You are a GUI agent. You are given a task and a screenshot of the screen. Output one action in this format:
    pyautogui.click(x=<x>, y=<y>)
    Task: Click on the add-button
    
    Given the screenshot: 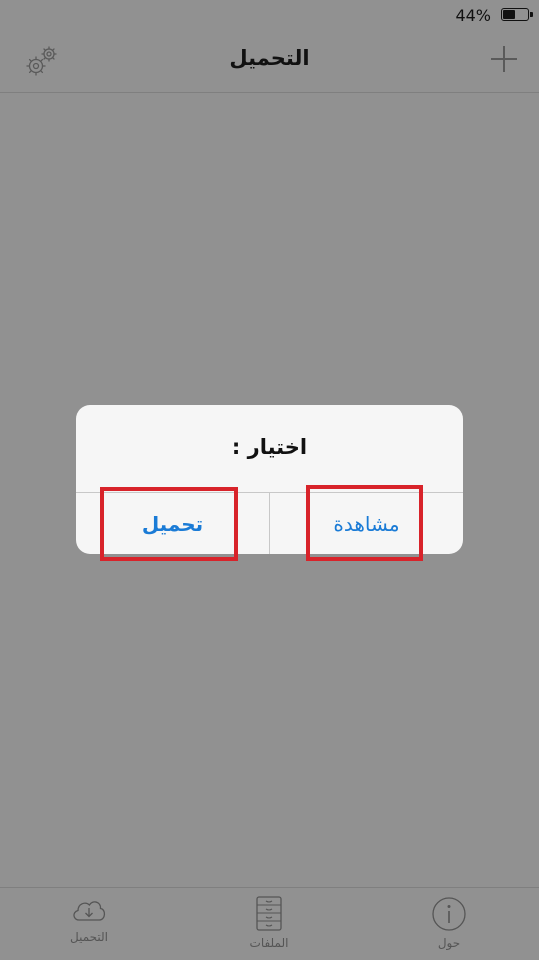 What is the action you would take?
    pyautogui.click(x=504, y=59)
    